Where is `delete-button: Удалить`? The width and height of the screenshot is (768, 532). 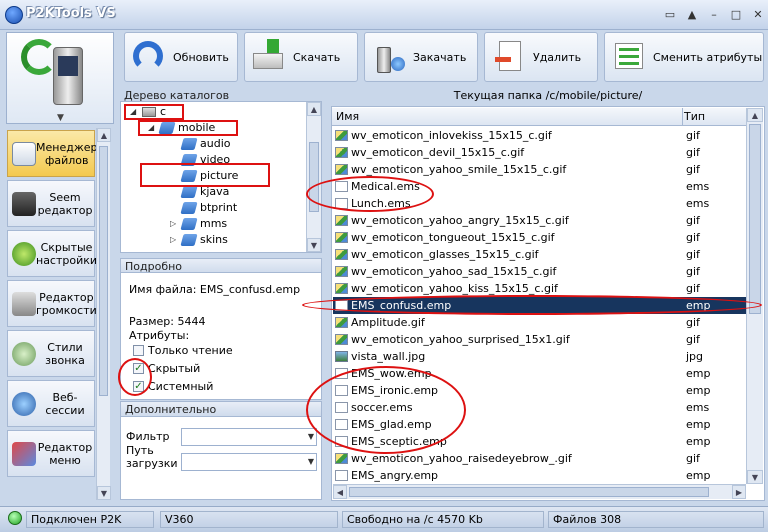 delete-button: Удалить is located at coordinates (541, 57).